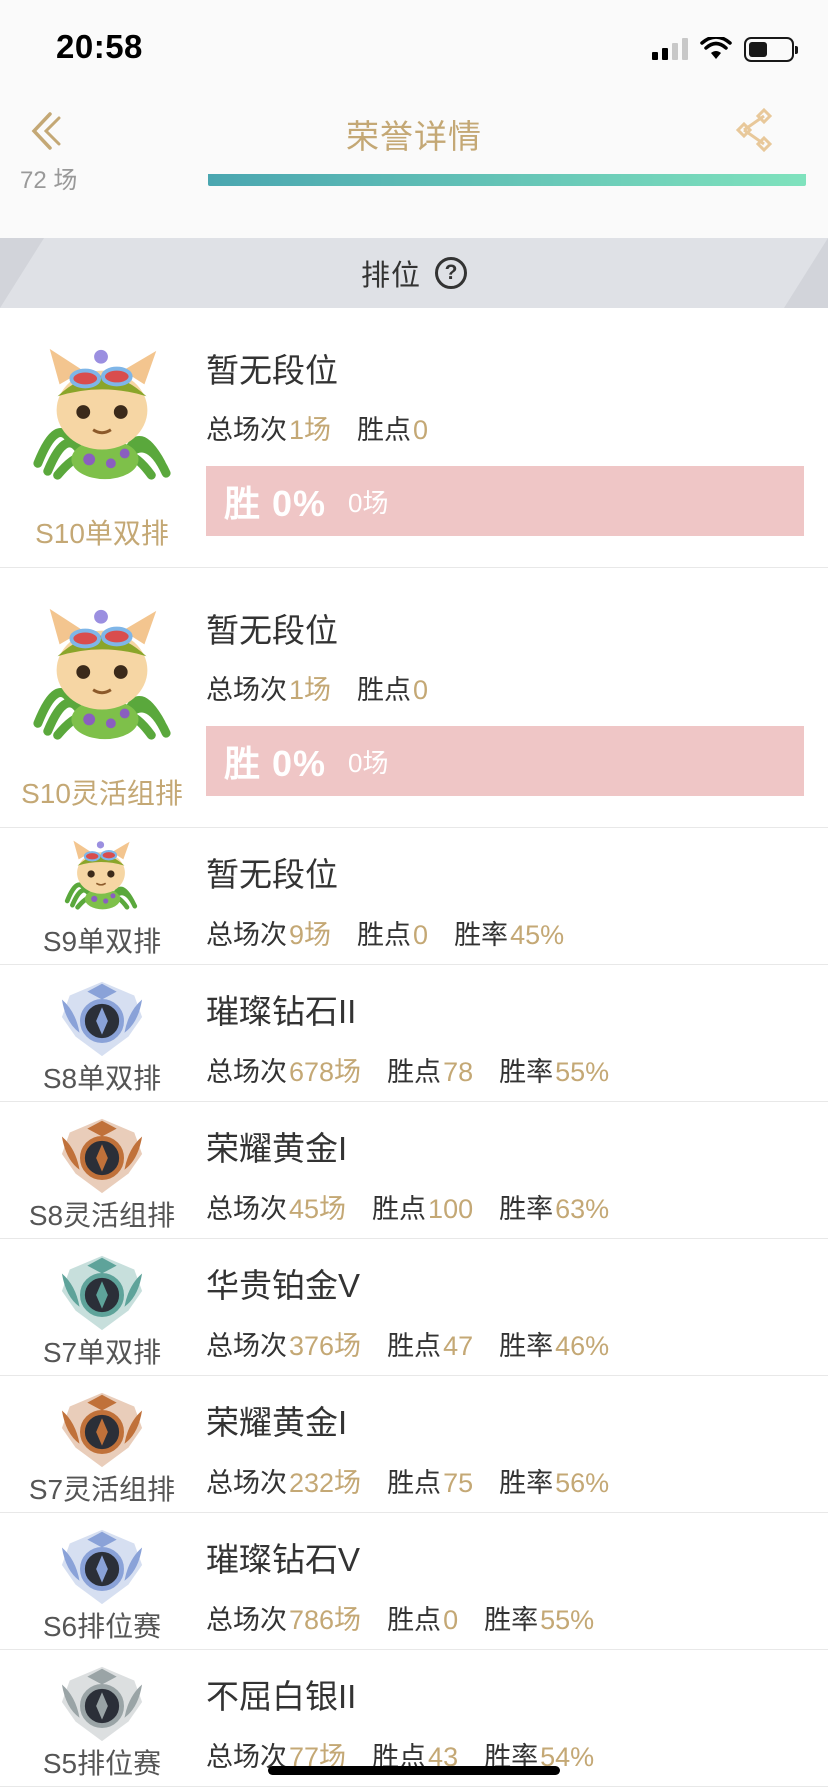 This screenshot has height=1792, width=828. I want to click on stats-line: 总场次678场 胜点78 胜率55%, so click(408, 1072).